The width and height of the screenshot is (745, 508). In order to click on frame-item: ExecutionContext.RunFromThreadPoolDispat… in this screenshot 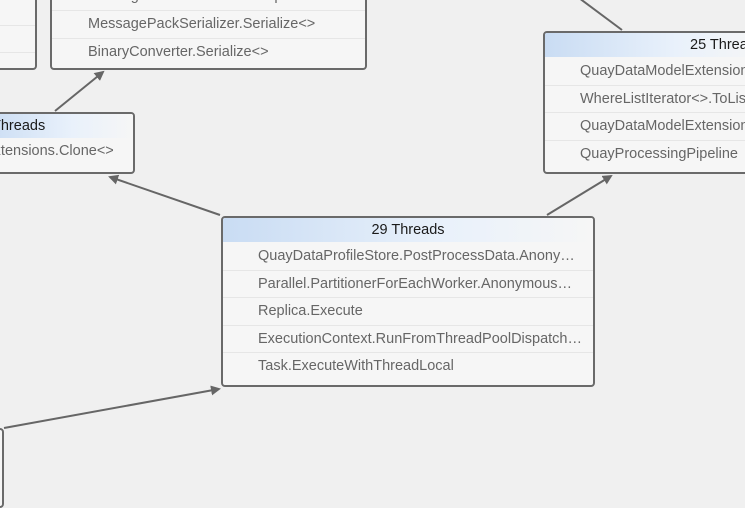, I will do `click(408, 339)`.